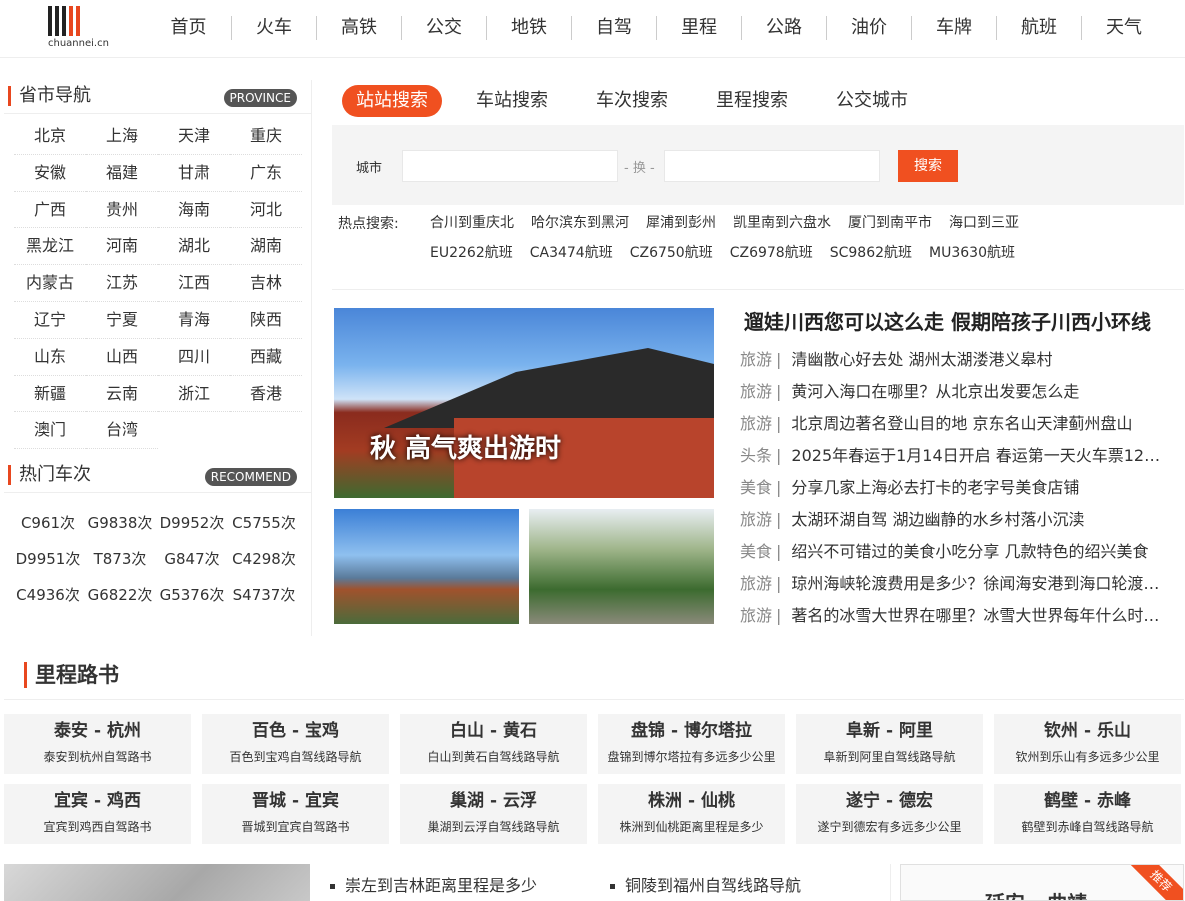 The image size is (1185, 901). What do you see at coordinates (681, 228) in the screenshot?
I see `hot-search-link: 犀浦到彭州` at bounding box center [681, 228].